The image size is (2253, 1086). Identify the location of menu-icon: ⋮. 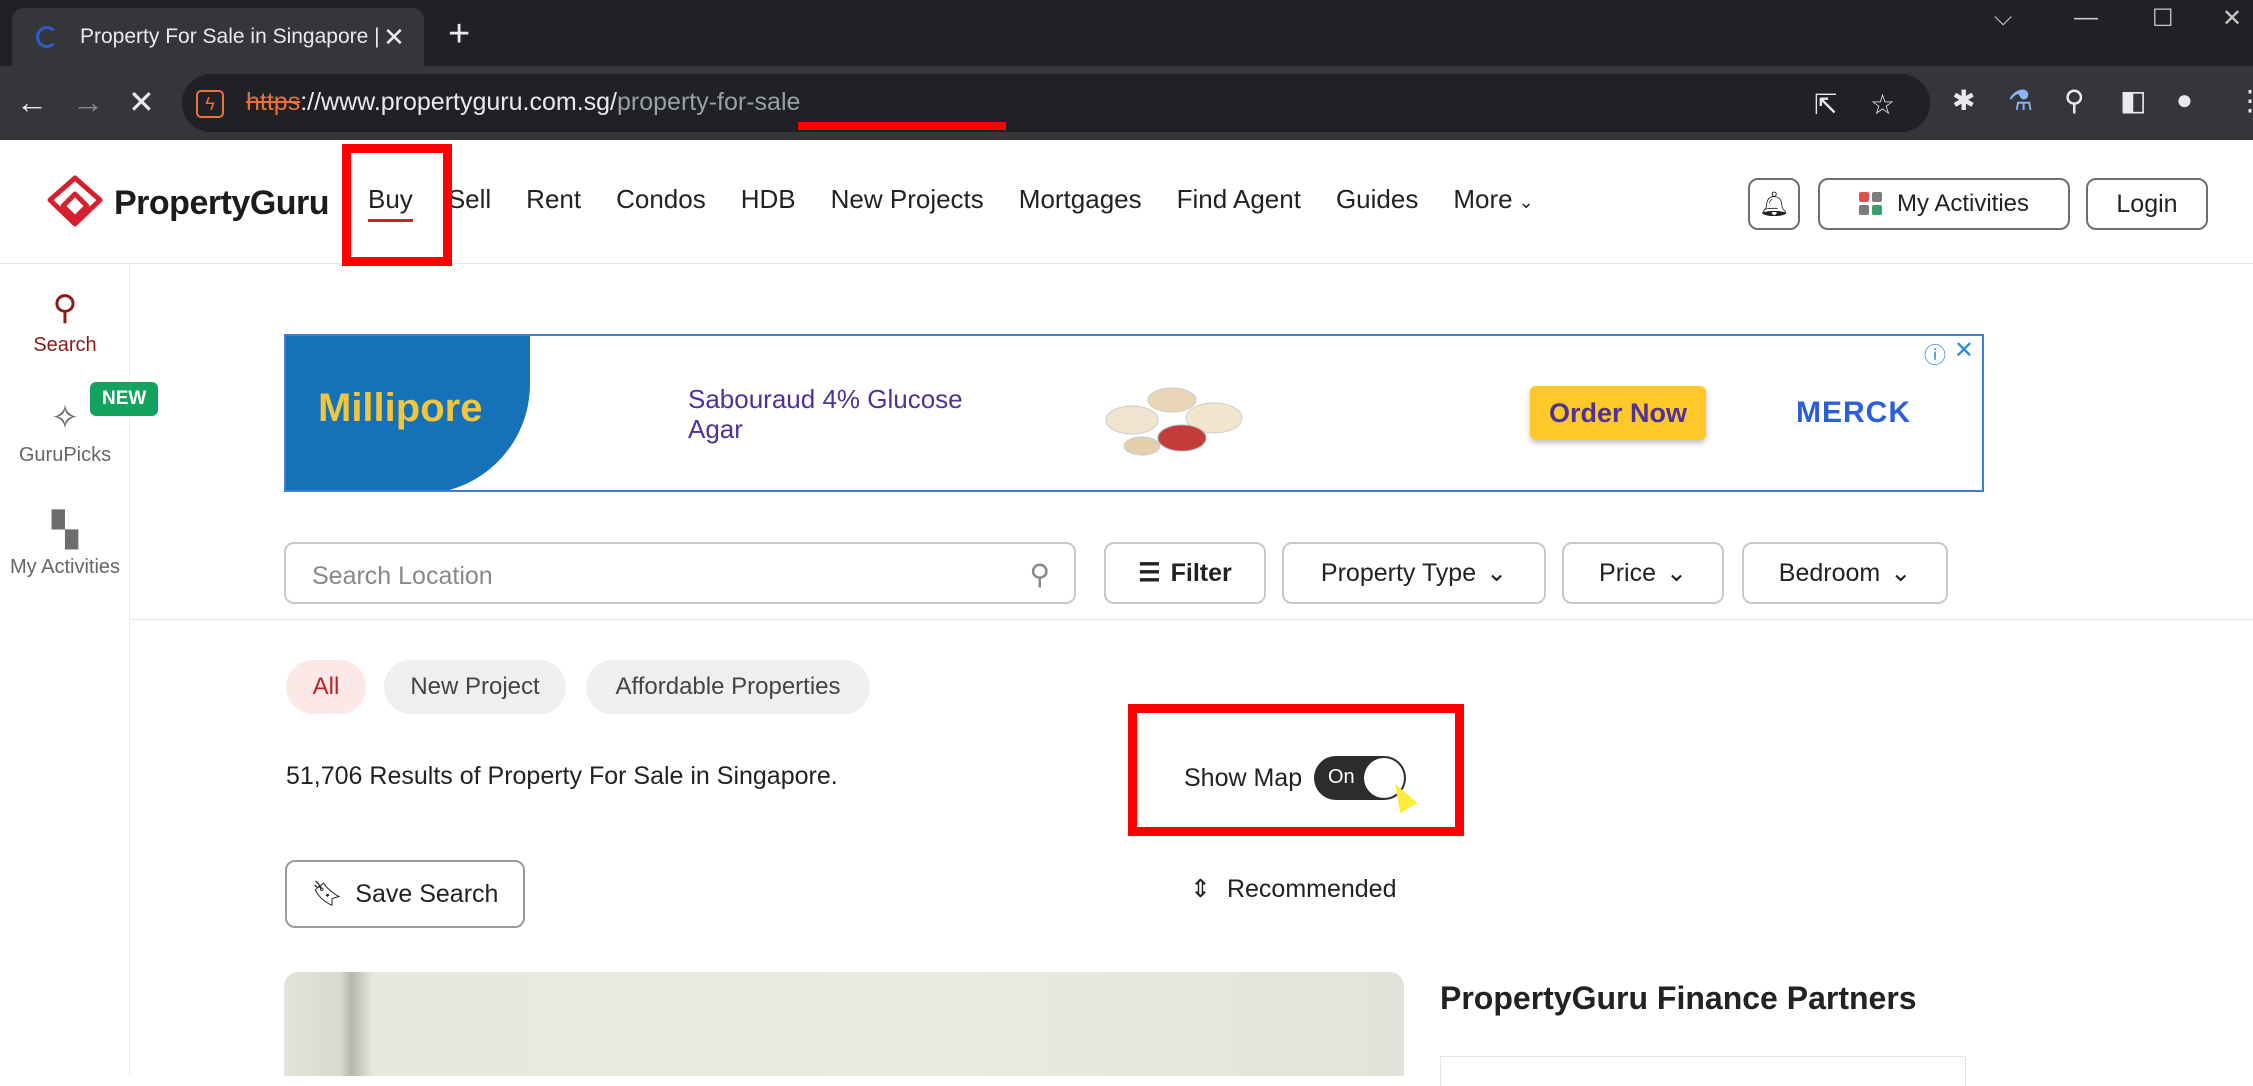
(2244, 100).